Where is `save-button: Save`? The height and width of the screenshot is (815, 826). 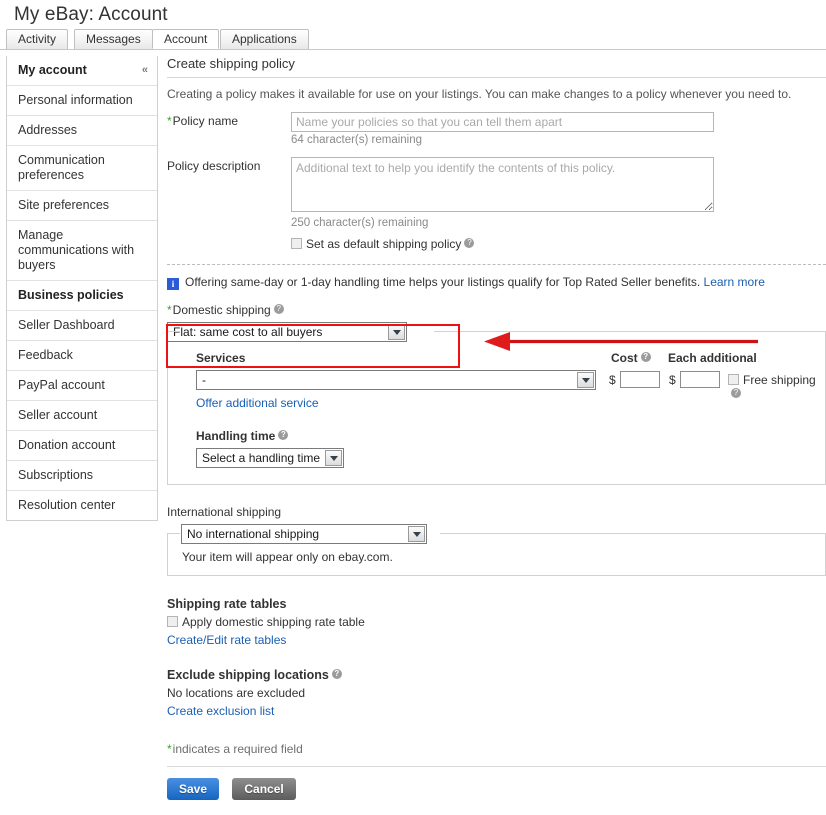
save-button: Save is located at coordinates (193, 789).